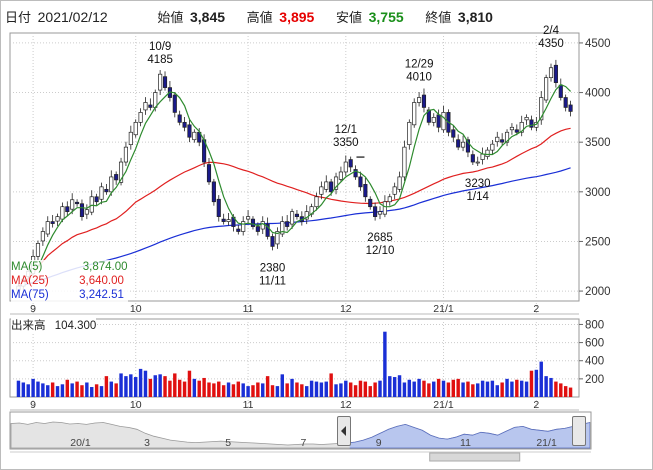  Describe the element at coordinates (598, 242) in the screenshot. I see `price-tick-label: 2500` at that location.